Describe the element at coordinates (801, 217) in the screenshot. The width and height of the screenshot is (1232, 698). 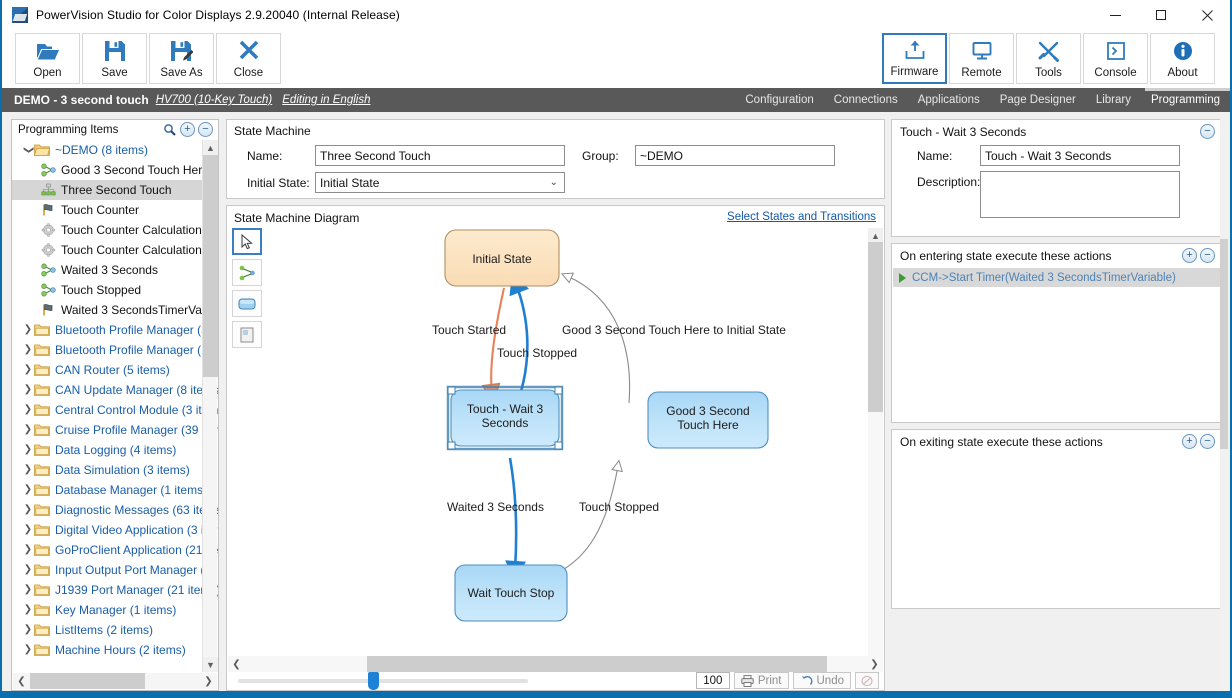
I see `select-states-transitions-link: Select States and Transitions` at that location.